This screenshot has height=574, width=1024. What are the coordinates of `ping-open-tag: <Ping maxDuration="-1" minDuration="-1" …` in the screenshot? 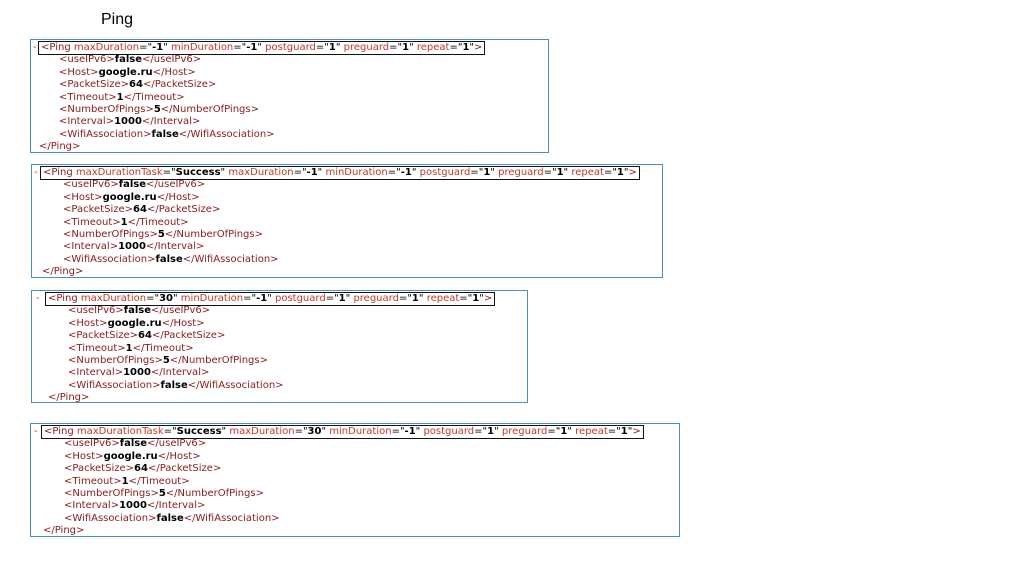 It's located at (261, 48).